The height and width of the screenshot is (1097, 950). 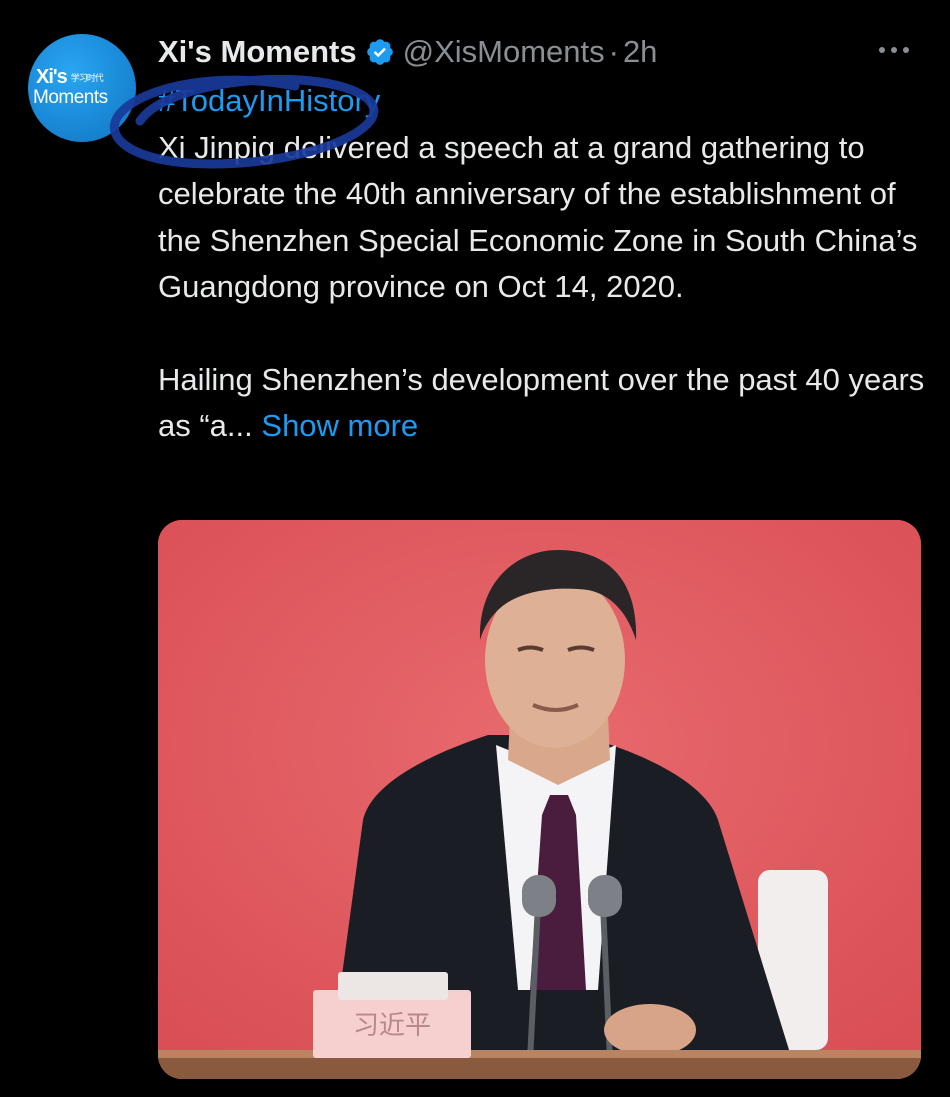 What do you see at coordinates (257, 52) in the screenshot?
I see `display-name: Xi's Moments` at bounding box center [257, 52].